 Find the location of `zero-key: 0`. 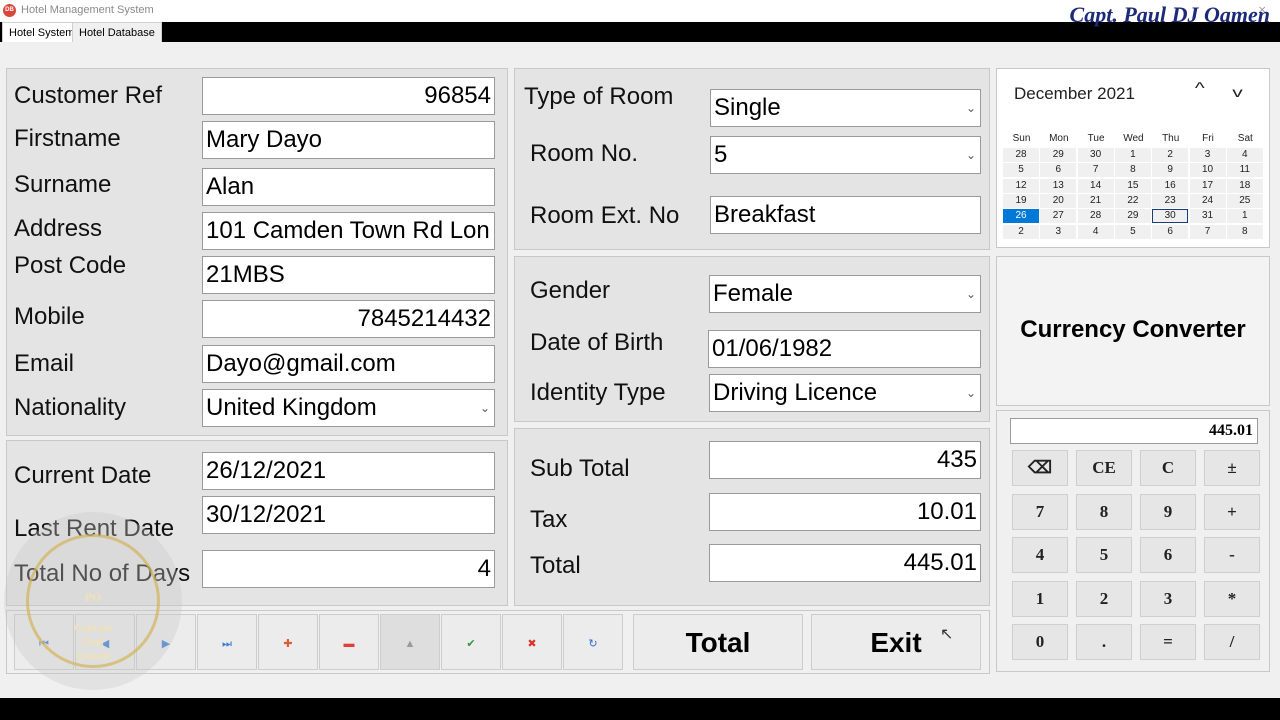

zero-key: 0 is located at coordinates (1040, 642).